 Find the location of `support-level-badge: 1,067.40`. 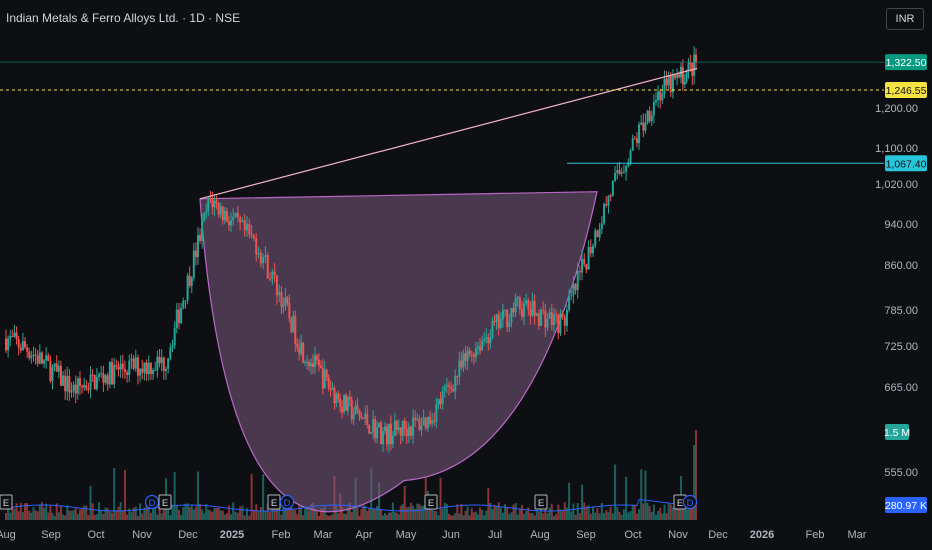

support-level-badge: 1,067.40 is located at coordinates (906, 163).